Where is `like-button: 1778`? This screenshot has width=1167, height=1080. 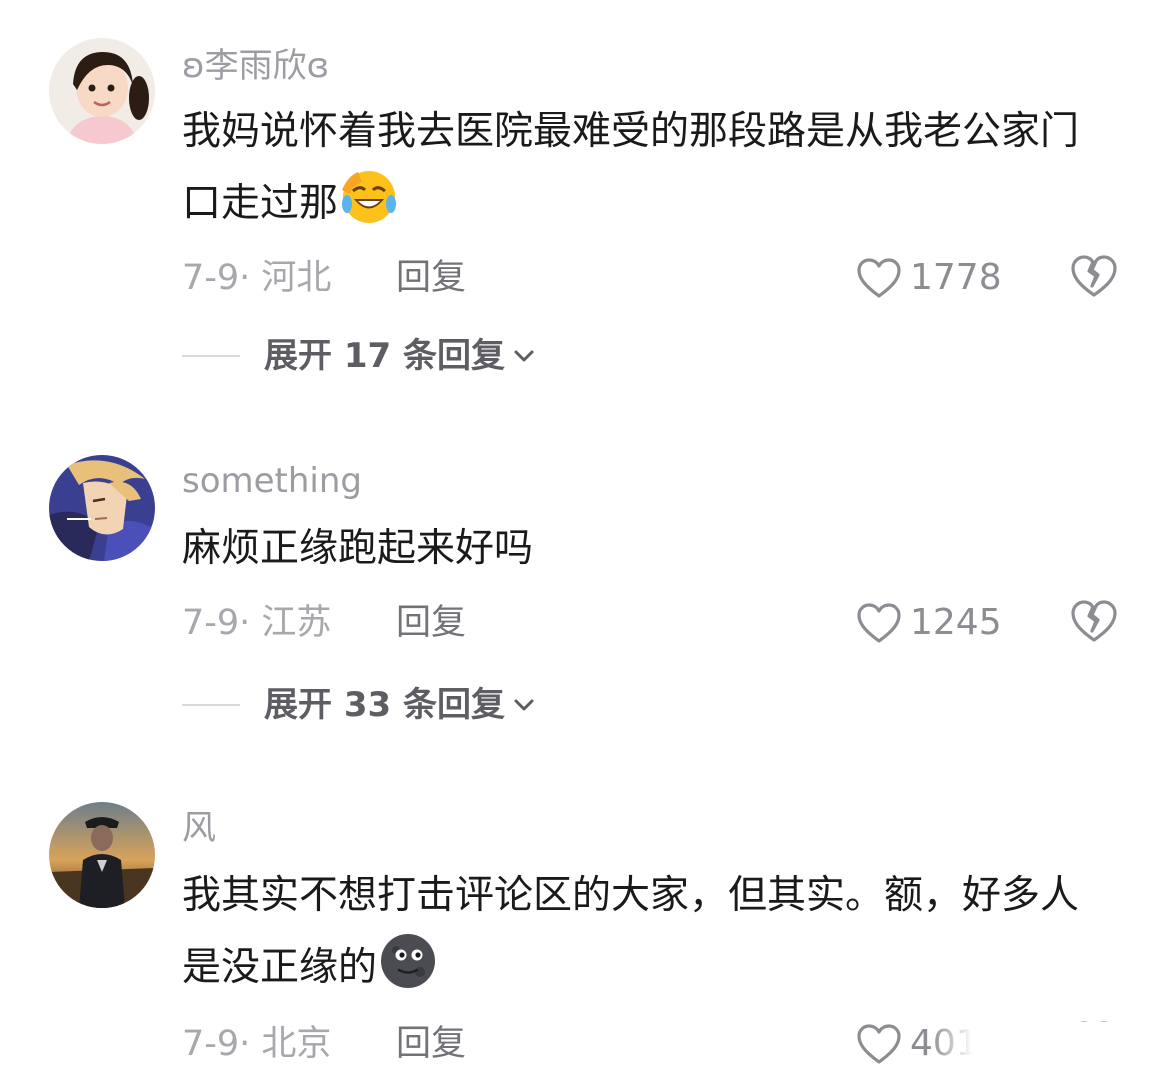
like-button: 1778 is located at coordinates (929, 278).